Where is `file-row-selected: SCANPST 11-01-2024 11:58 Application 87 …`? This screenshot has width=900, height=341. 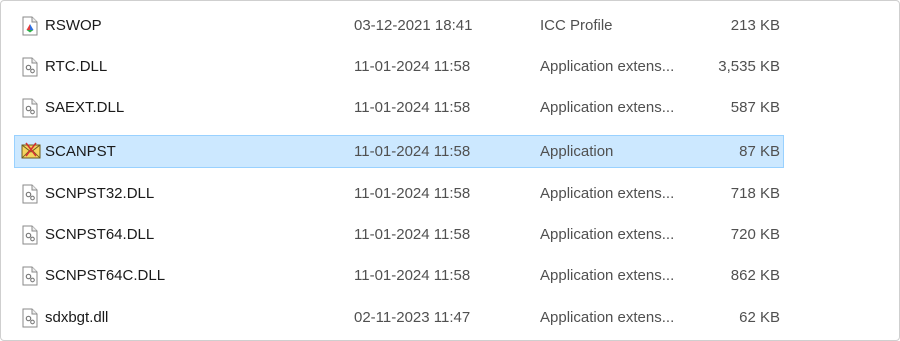 file-row-selected: SCANPST 11-01-2024 11:58 Application 87 … is located at coordinates (399, 151).